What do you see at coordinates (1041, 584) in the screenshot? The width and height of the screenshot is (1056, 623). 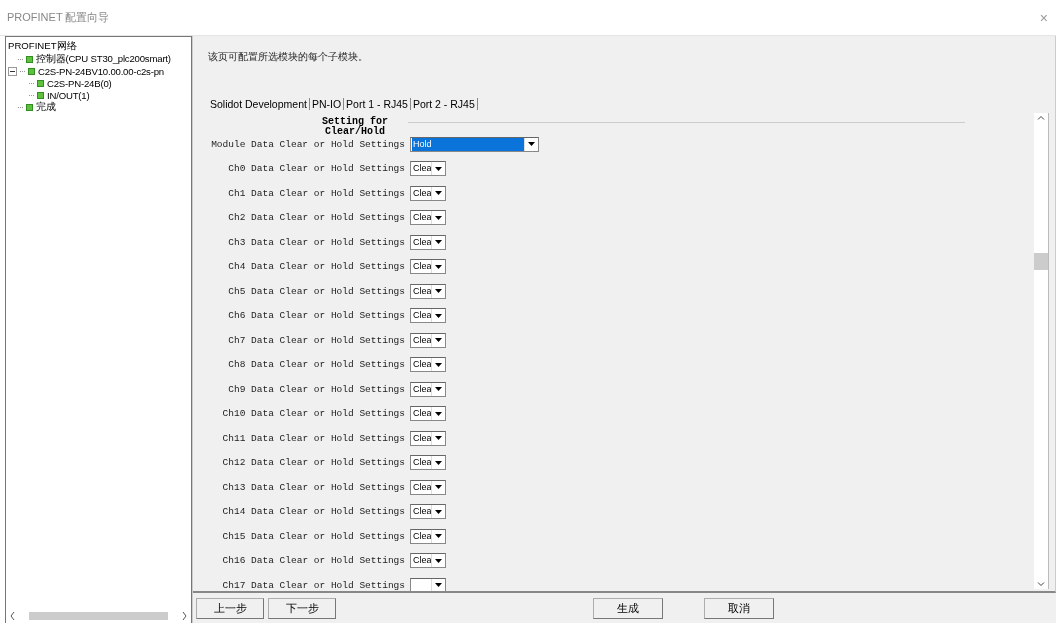 I see `scroll-down-icon` at bounding box center [1041, 584].